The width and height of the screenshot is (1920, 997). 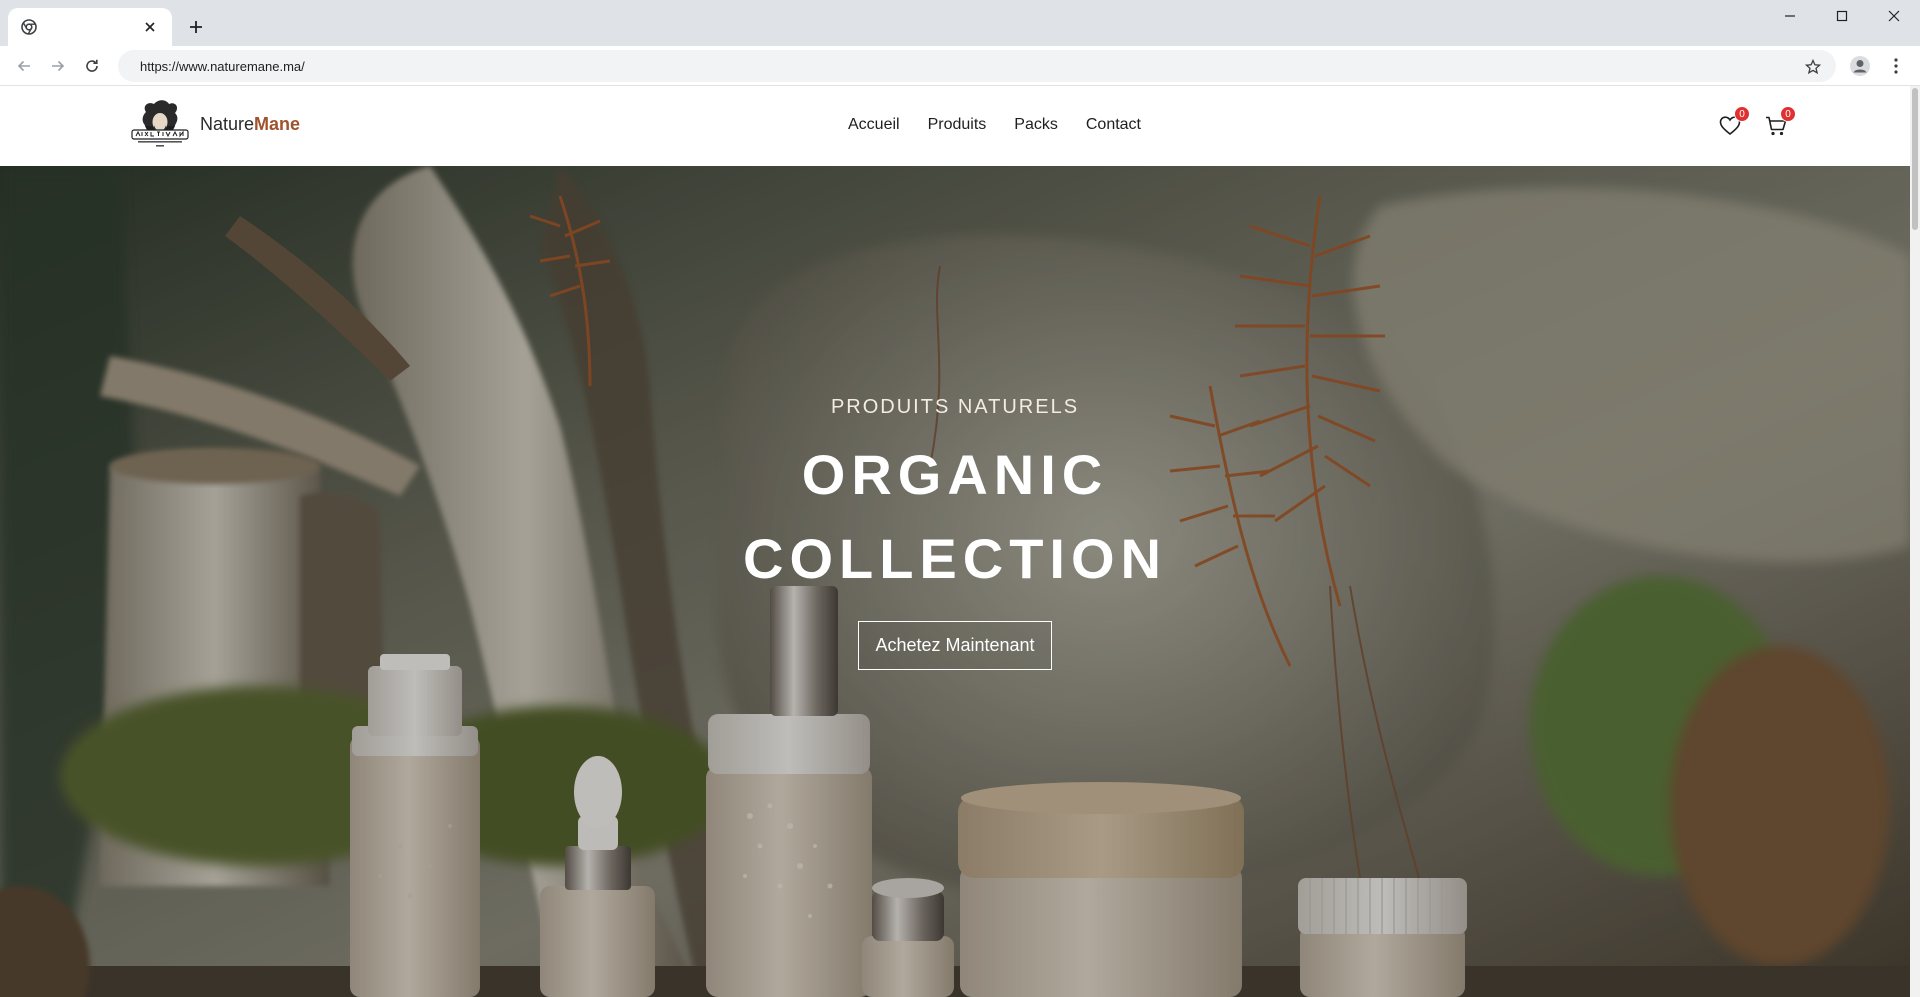 I want to click on site-logo: NatureMane, so click(x=214, y=124).